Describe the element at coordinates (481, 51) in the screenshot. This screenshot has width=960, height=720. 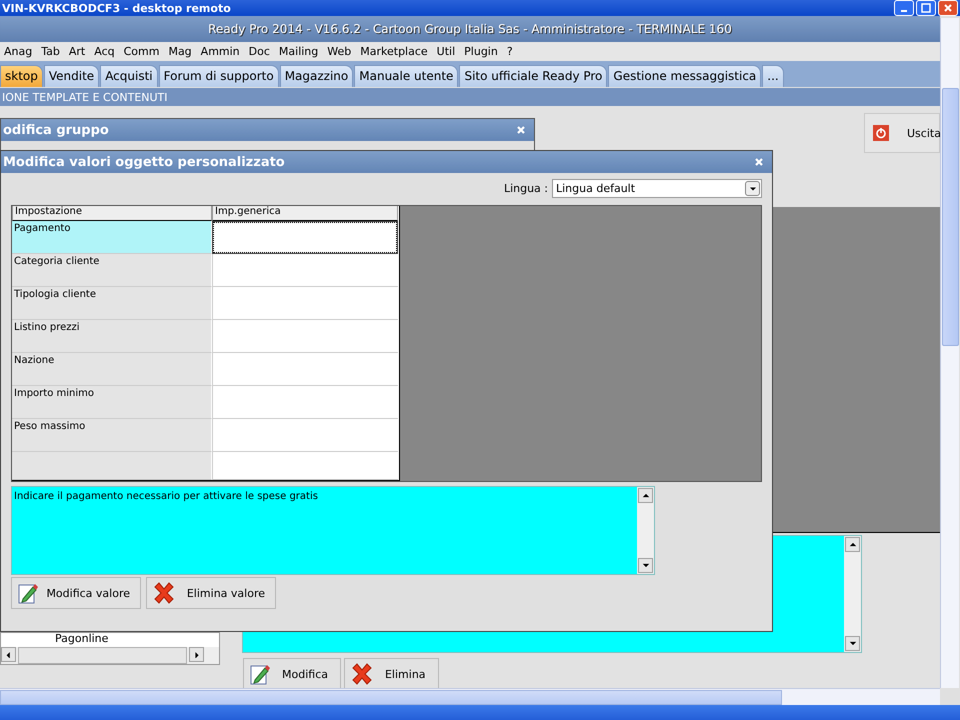
I see `menu-item: Plugin` at that location.